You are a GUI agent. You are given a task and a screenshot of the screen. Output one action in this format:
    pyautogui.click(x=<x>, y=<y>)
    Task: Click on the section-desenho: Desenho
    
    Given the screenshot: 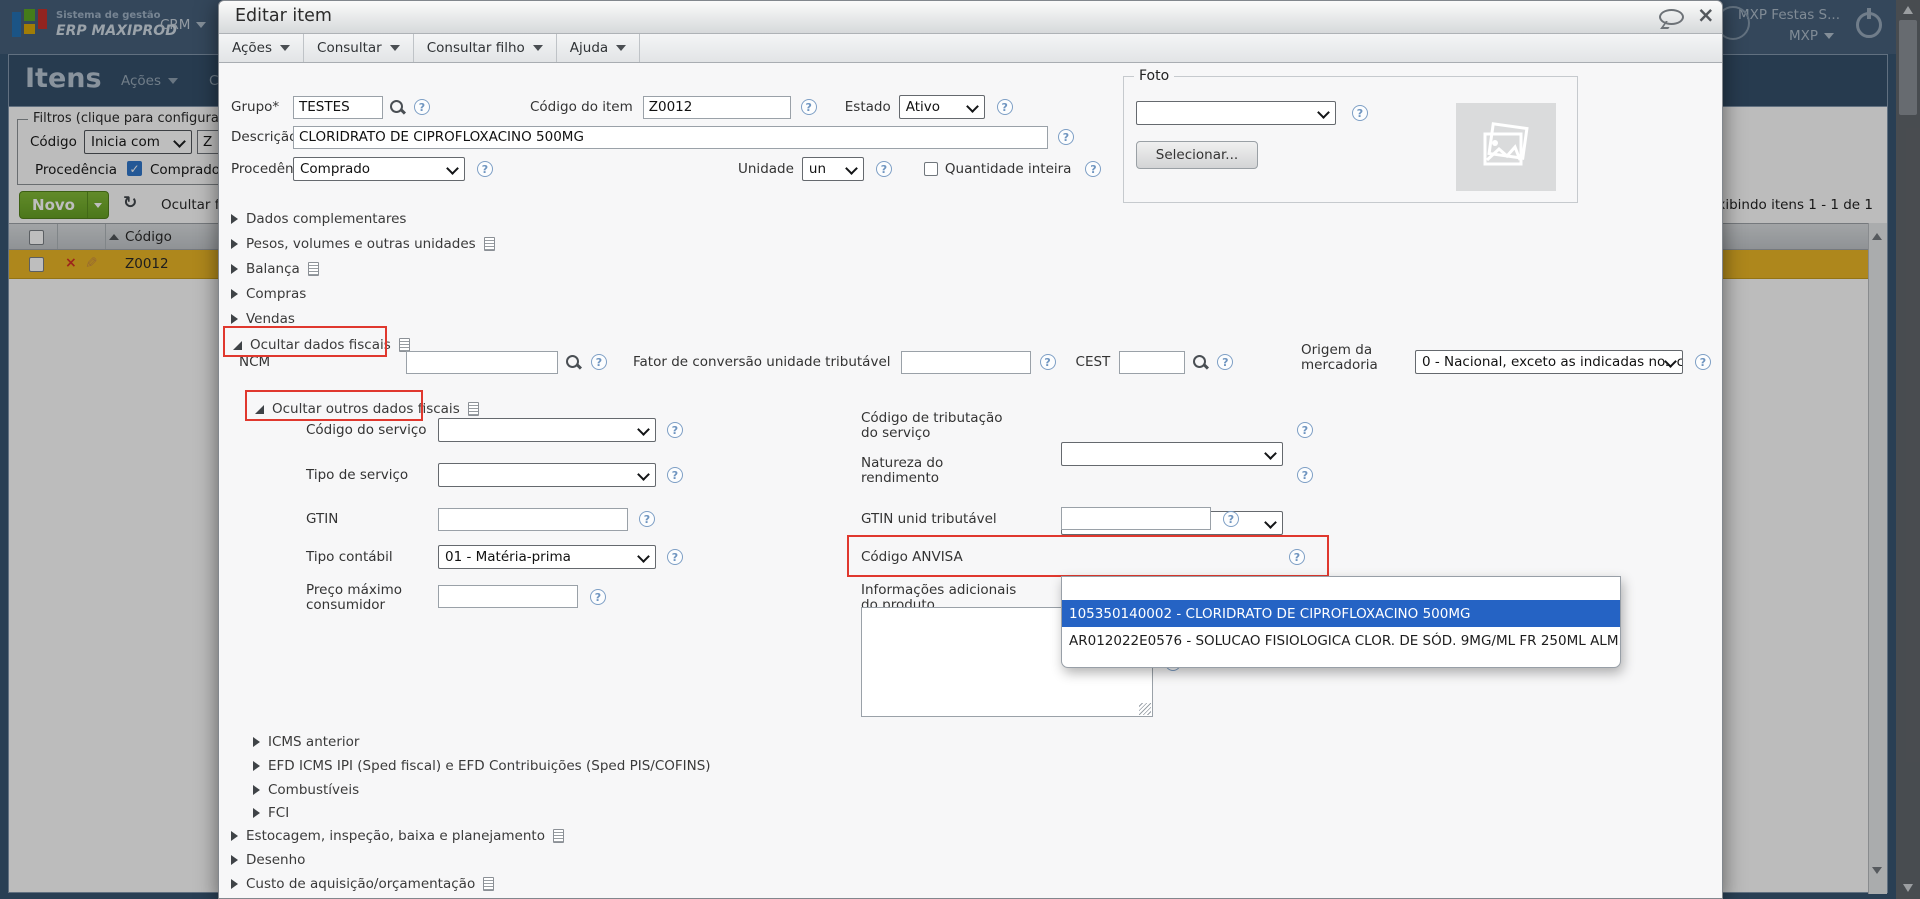 What is the action you would take?
    pyautogui.click(x=268, y=860)
    